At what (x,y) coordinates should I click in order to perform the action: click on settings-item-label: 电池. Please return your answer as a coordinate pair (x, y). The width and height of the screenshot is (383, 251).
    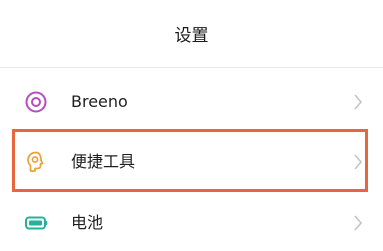
    Looking at the image, I should click on (87, 222).